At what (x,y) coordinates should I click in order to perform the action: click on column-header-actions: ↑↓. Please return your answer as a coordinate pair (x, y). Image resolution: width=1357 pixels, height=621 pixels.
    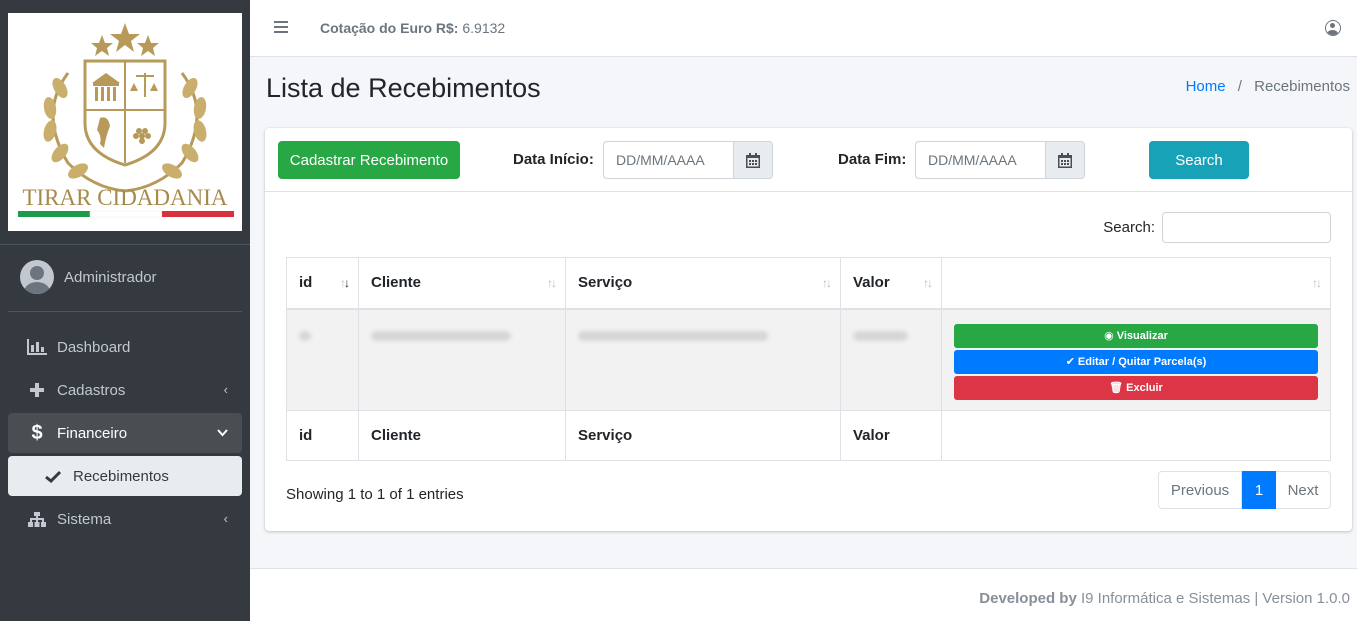
    Looking at the image, I should click on (1136, 283).